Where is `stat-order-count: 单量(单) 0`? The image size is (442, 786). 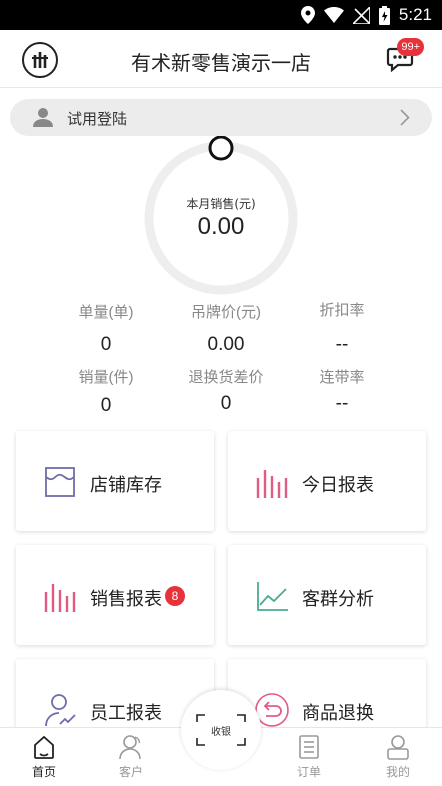 stat-order-count: 单量(单) 0 is located at coordinates (106, 328).